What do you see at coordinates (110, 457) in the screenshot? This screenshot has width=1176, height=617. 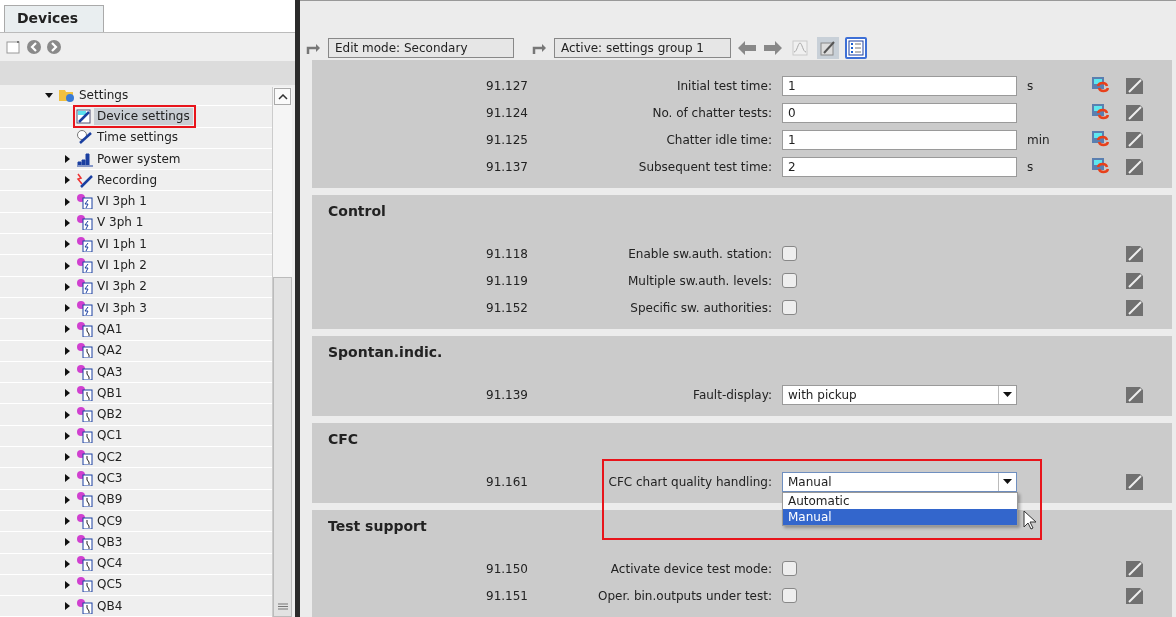 I see `tree-item: QC2` at bounding box center [110, 457].